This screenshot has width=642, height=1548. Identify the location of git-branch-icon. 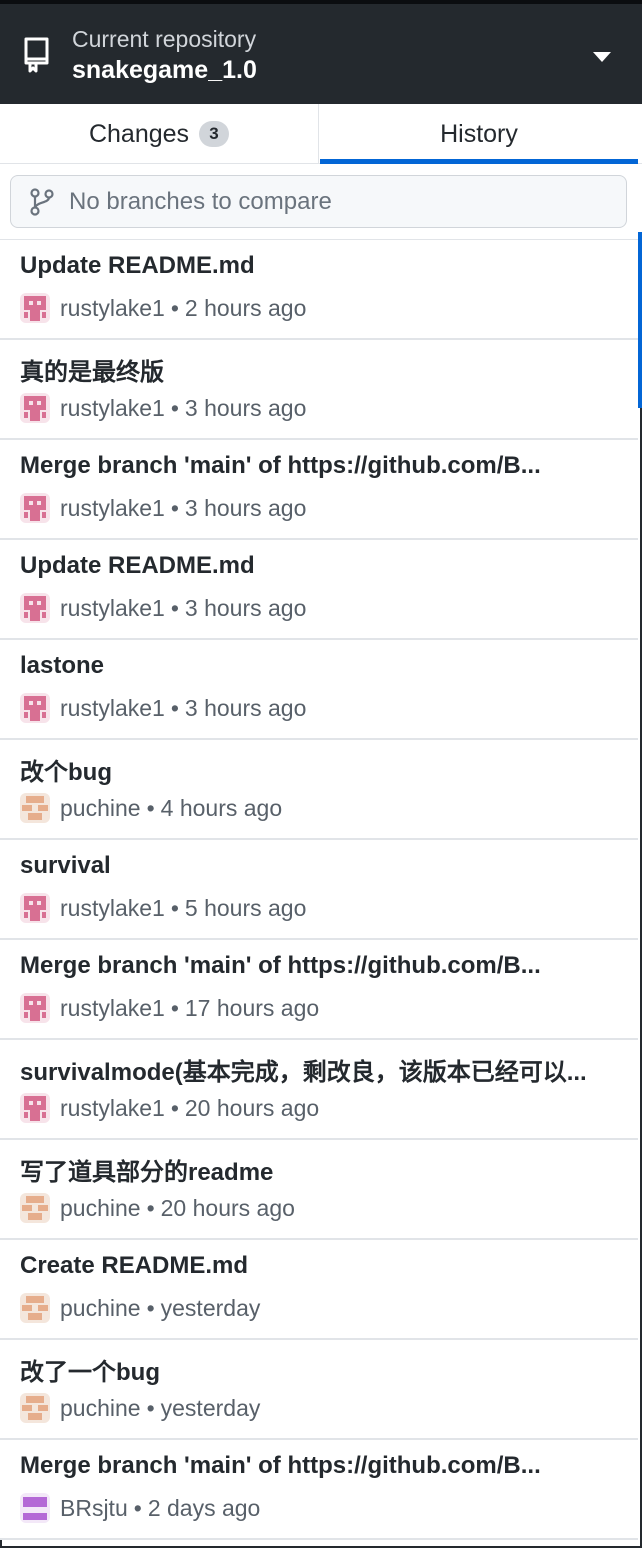
(42, 201).